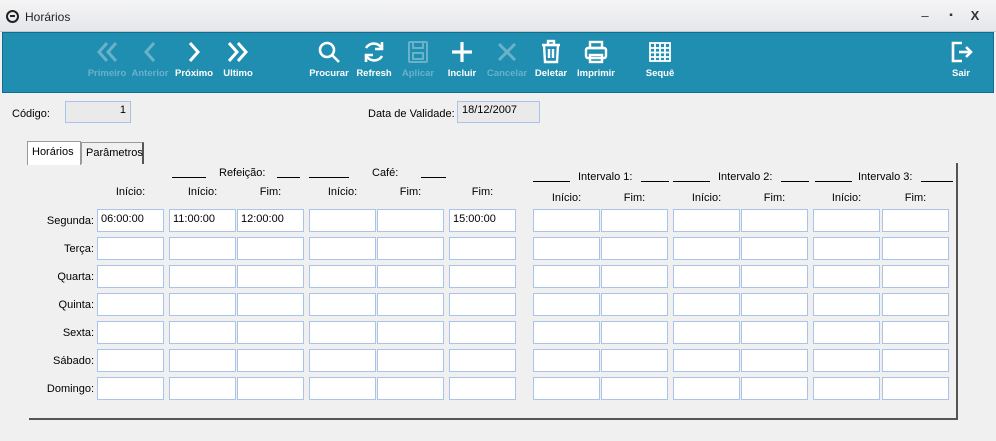  I want to click on tab-horarios: Horários, so click(54, 153).